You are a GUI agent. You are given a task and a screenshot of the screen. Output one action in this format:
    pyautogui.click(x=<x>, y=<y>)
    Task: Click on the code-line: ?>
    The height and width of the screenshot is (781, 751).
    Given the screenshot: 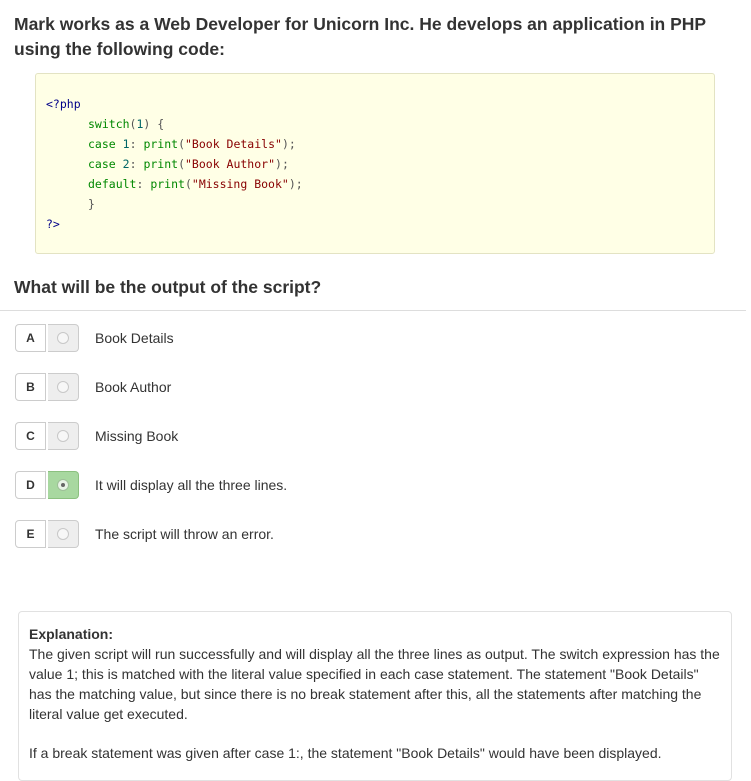 What is the action you would take?
    pyautogui.click(x=53, y=224)
    